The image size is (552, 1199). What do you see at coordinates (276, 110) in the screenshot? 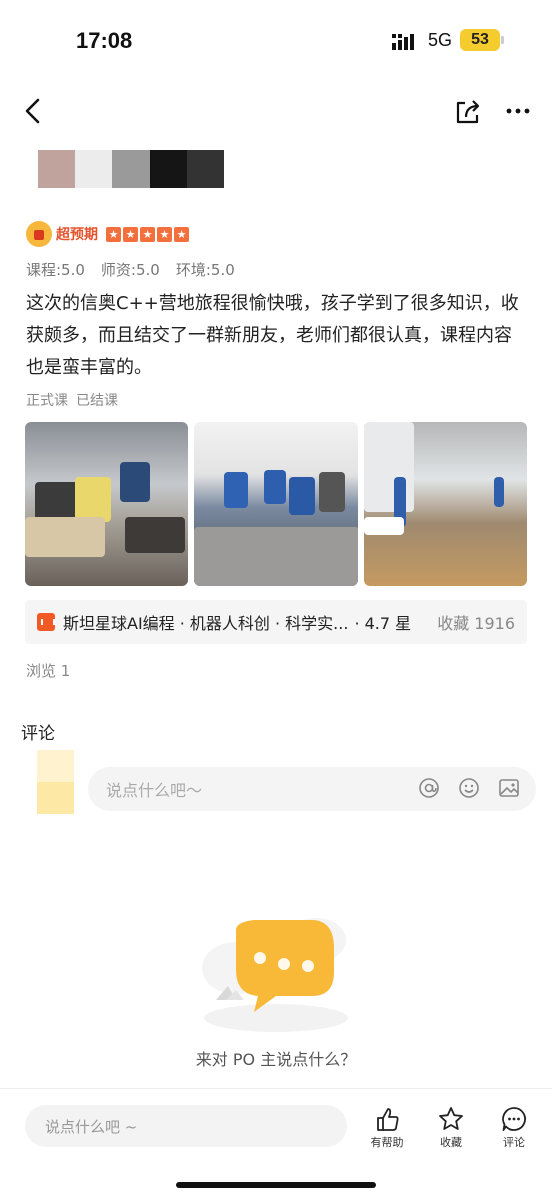
I see `nav-bar` at bounding box center [276, 110].